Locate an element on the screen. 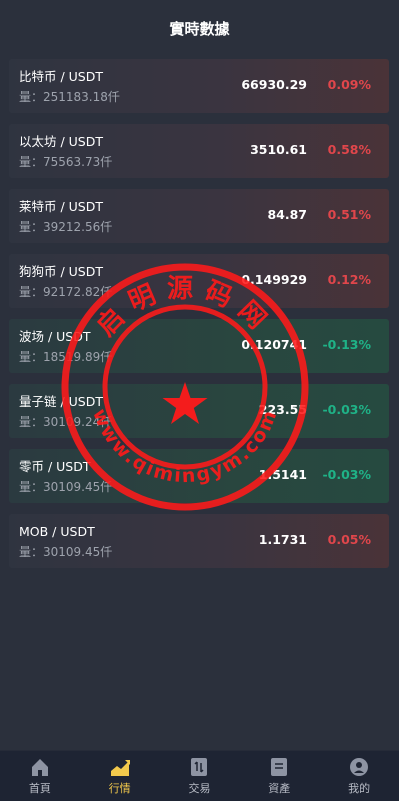  market-row-btc: 比特币 / USDT 量：251183.18仟 66930.29 0.09% is located at coordinates (199, 86).